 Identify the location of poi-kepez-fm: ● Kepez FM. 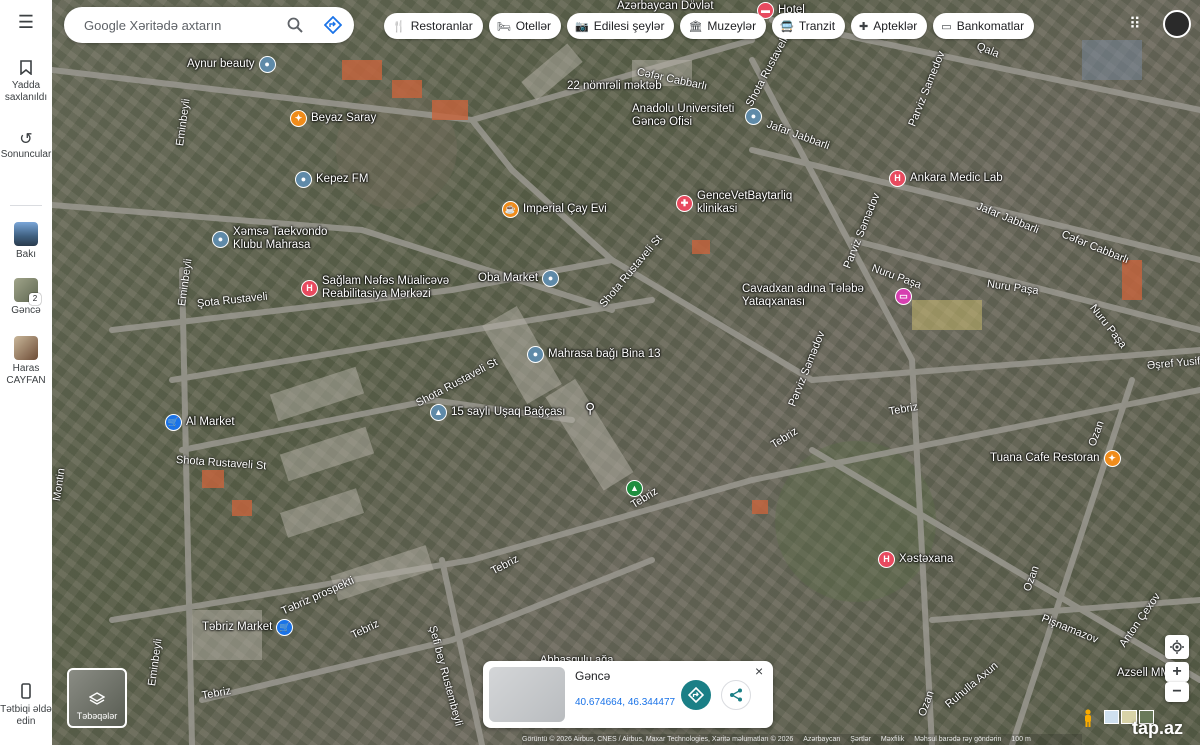
(331, 179).